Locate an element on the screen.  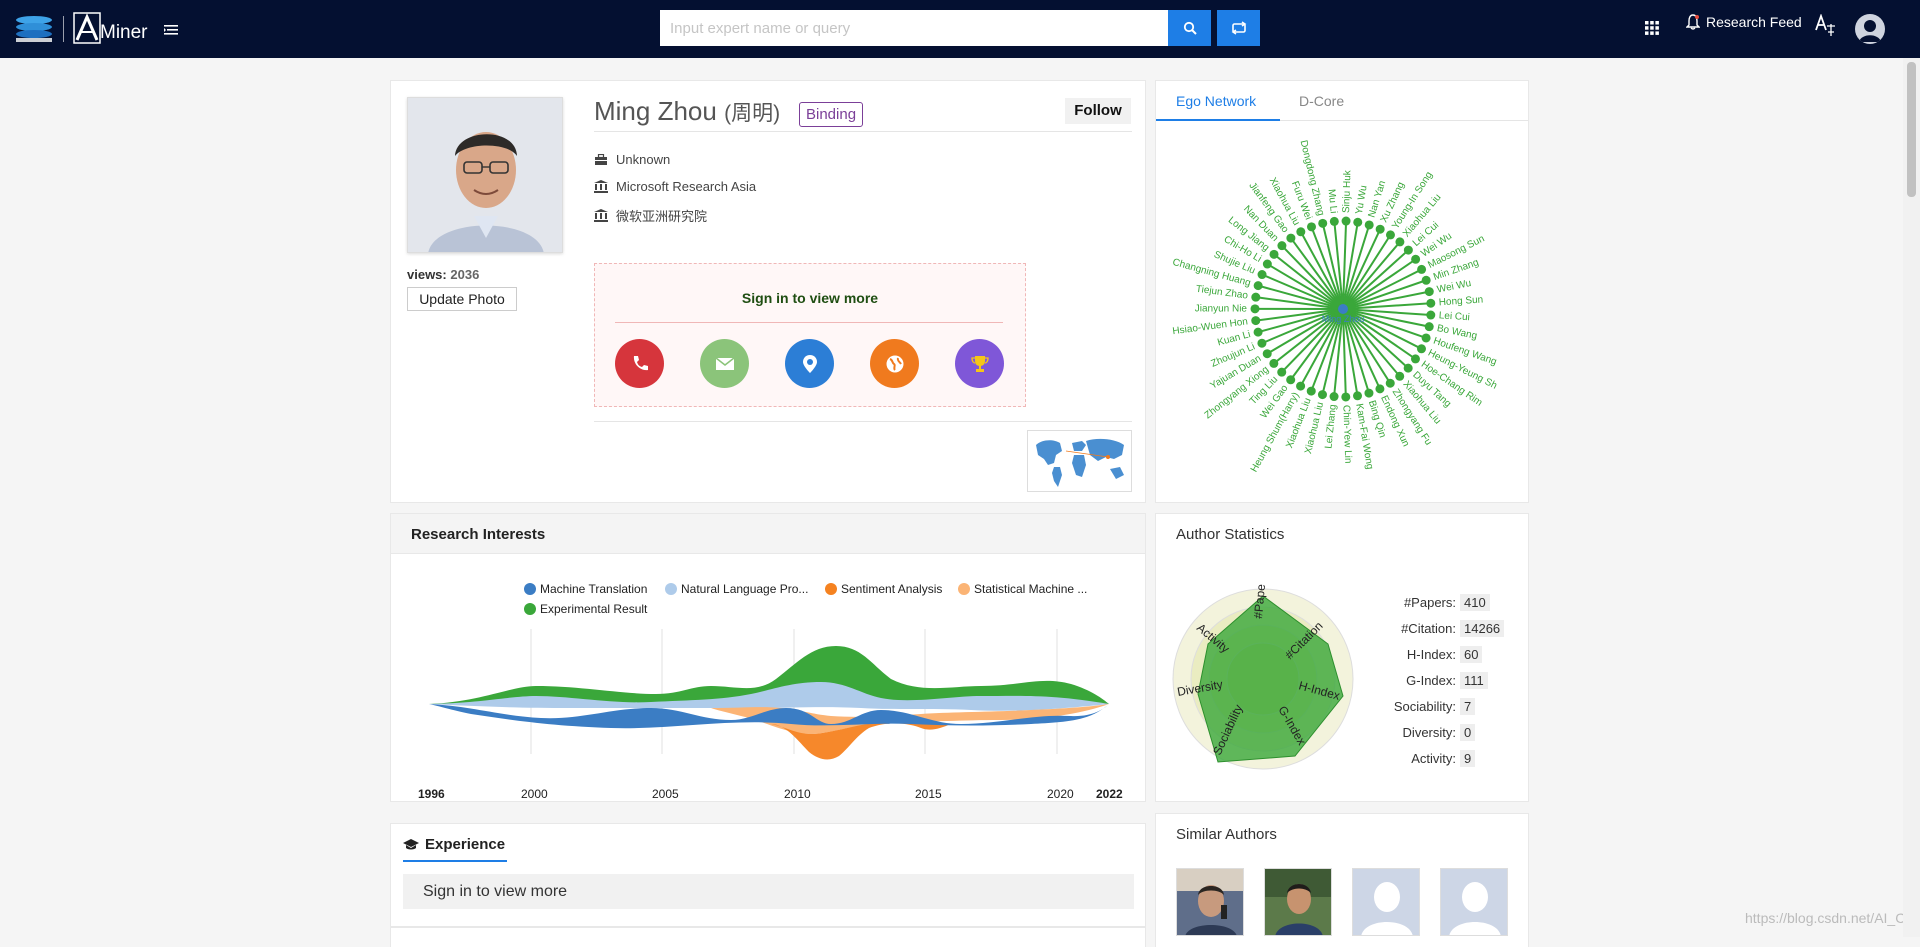
ego-node-label: Chin-Yew Lin is located at coordinates (1346, 434).